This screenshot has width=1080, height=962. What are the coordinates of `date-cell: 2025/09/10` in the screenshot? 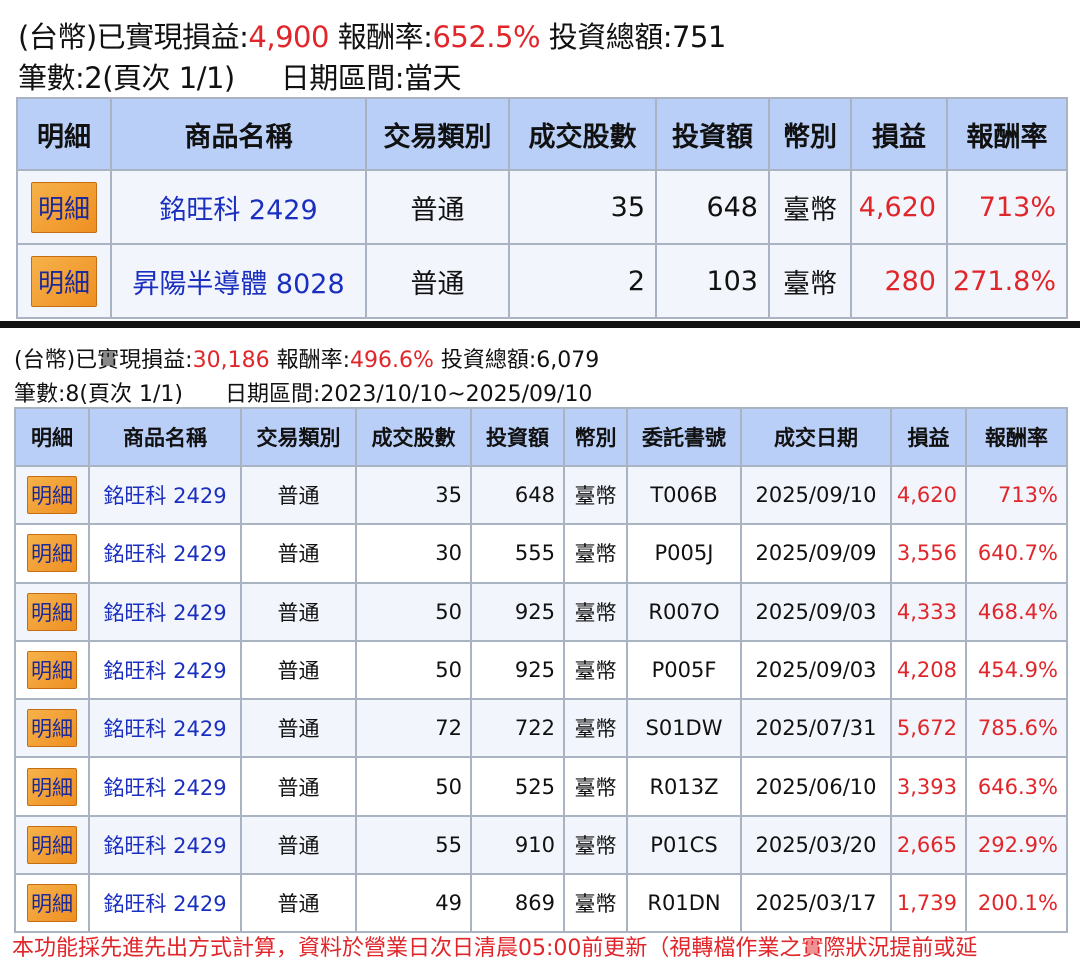 It's located at (816, 495).